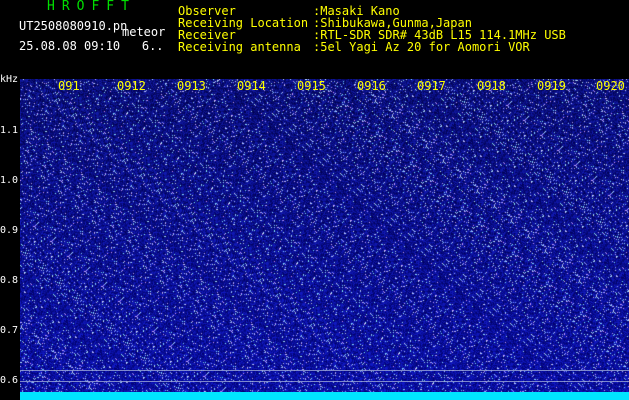 Image resolution: width=629 pixels, height=400 pixels. What do you see at coordinates (371, 86) in the screenshot?
I see `x-tick-label: 0916` at bounding box center [371, 86].